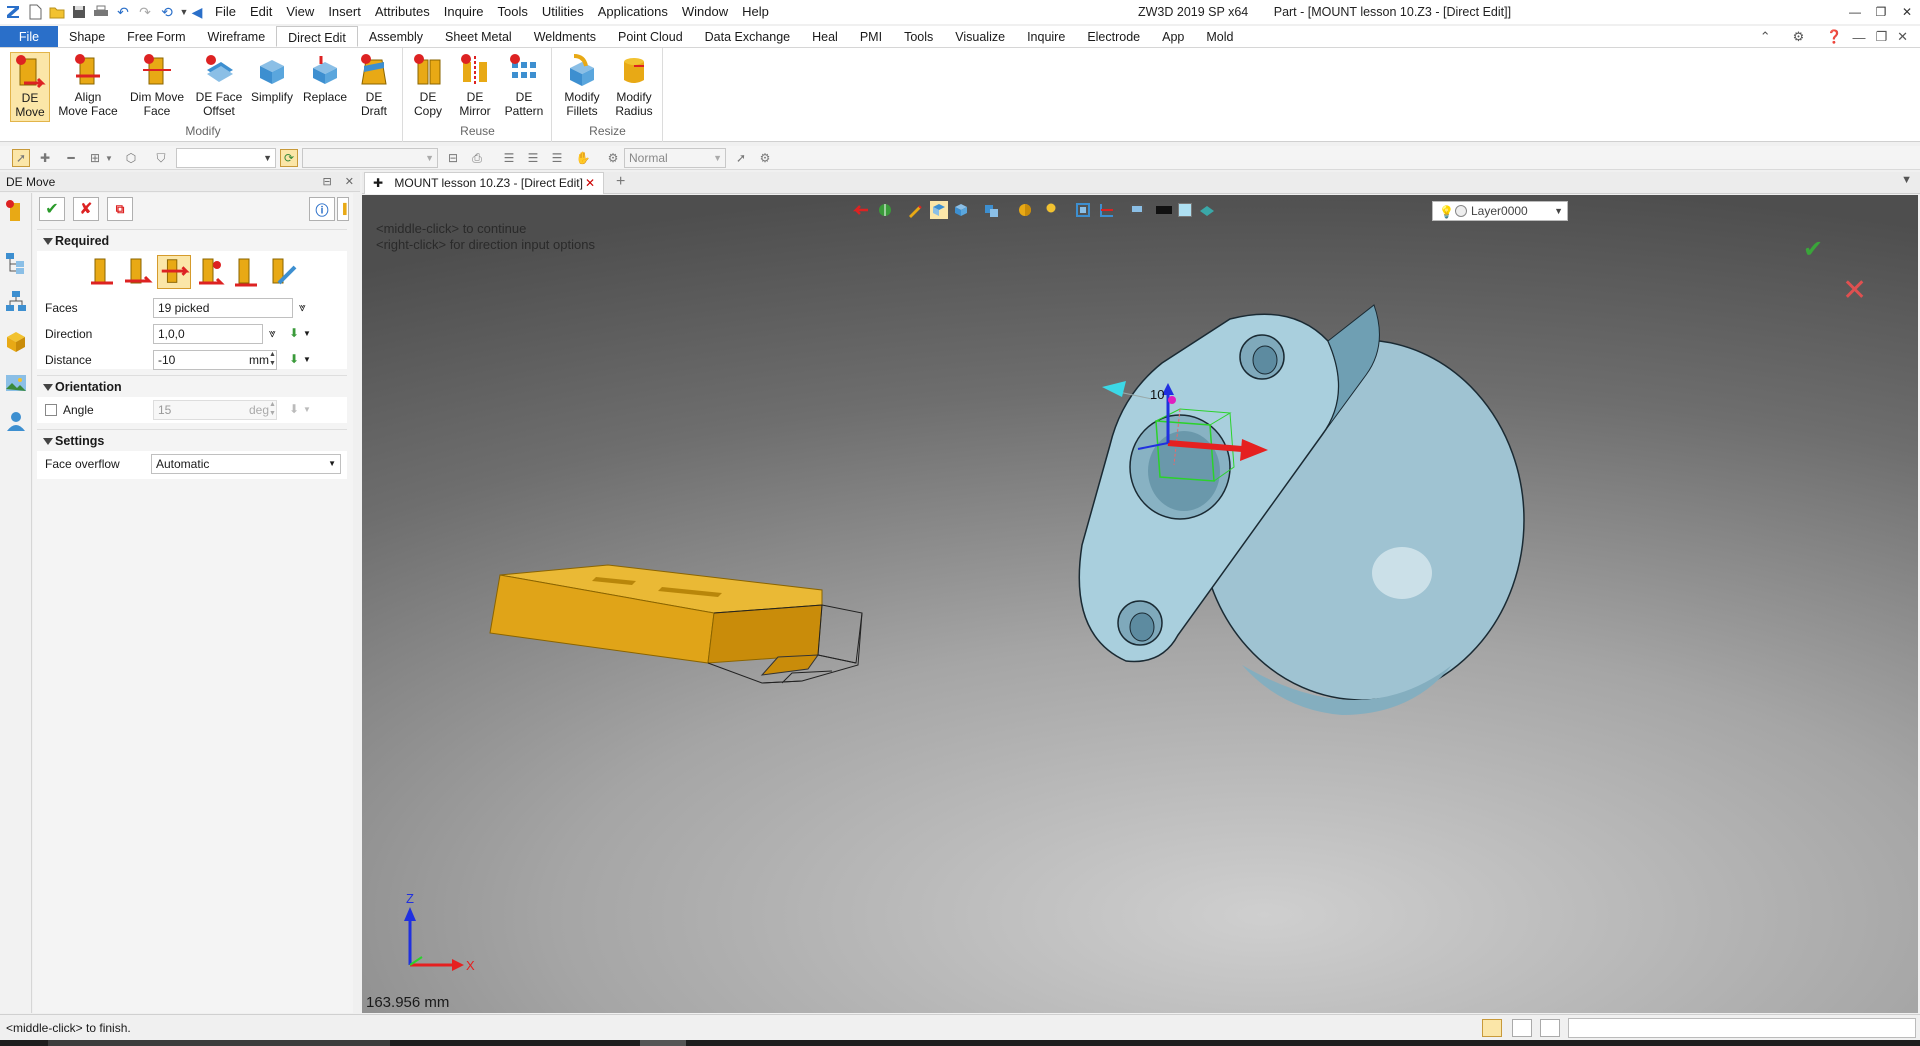 This screenshot has width=1920, height=1046. Describe the element at coordinates (918, 36) in the screenshot. I see `tab-tools: Tools` at that location.